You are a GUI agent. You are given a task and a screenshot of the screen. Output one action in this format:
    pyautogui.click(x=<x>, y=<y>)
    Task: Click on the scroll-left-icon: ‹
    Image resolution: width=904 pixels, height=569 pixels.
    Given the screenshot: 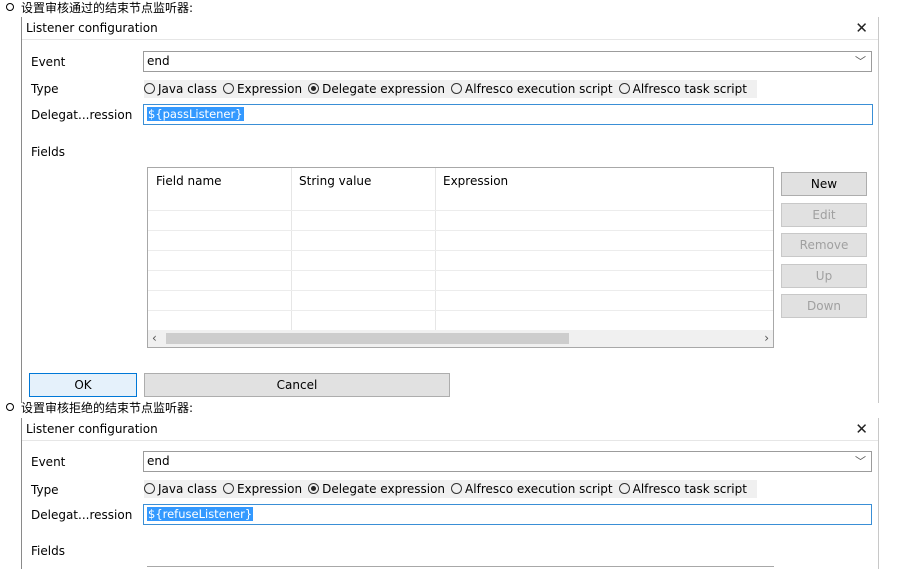 What is the action you would take?
    pyautogui.click(x=154, y=338)
    